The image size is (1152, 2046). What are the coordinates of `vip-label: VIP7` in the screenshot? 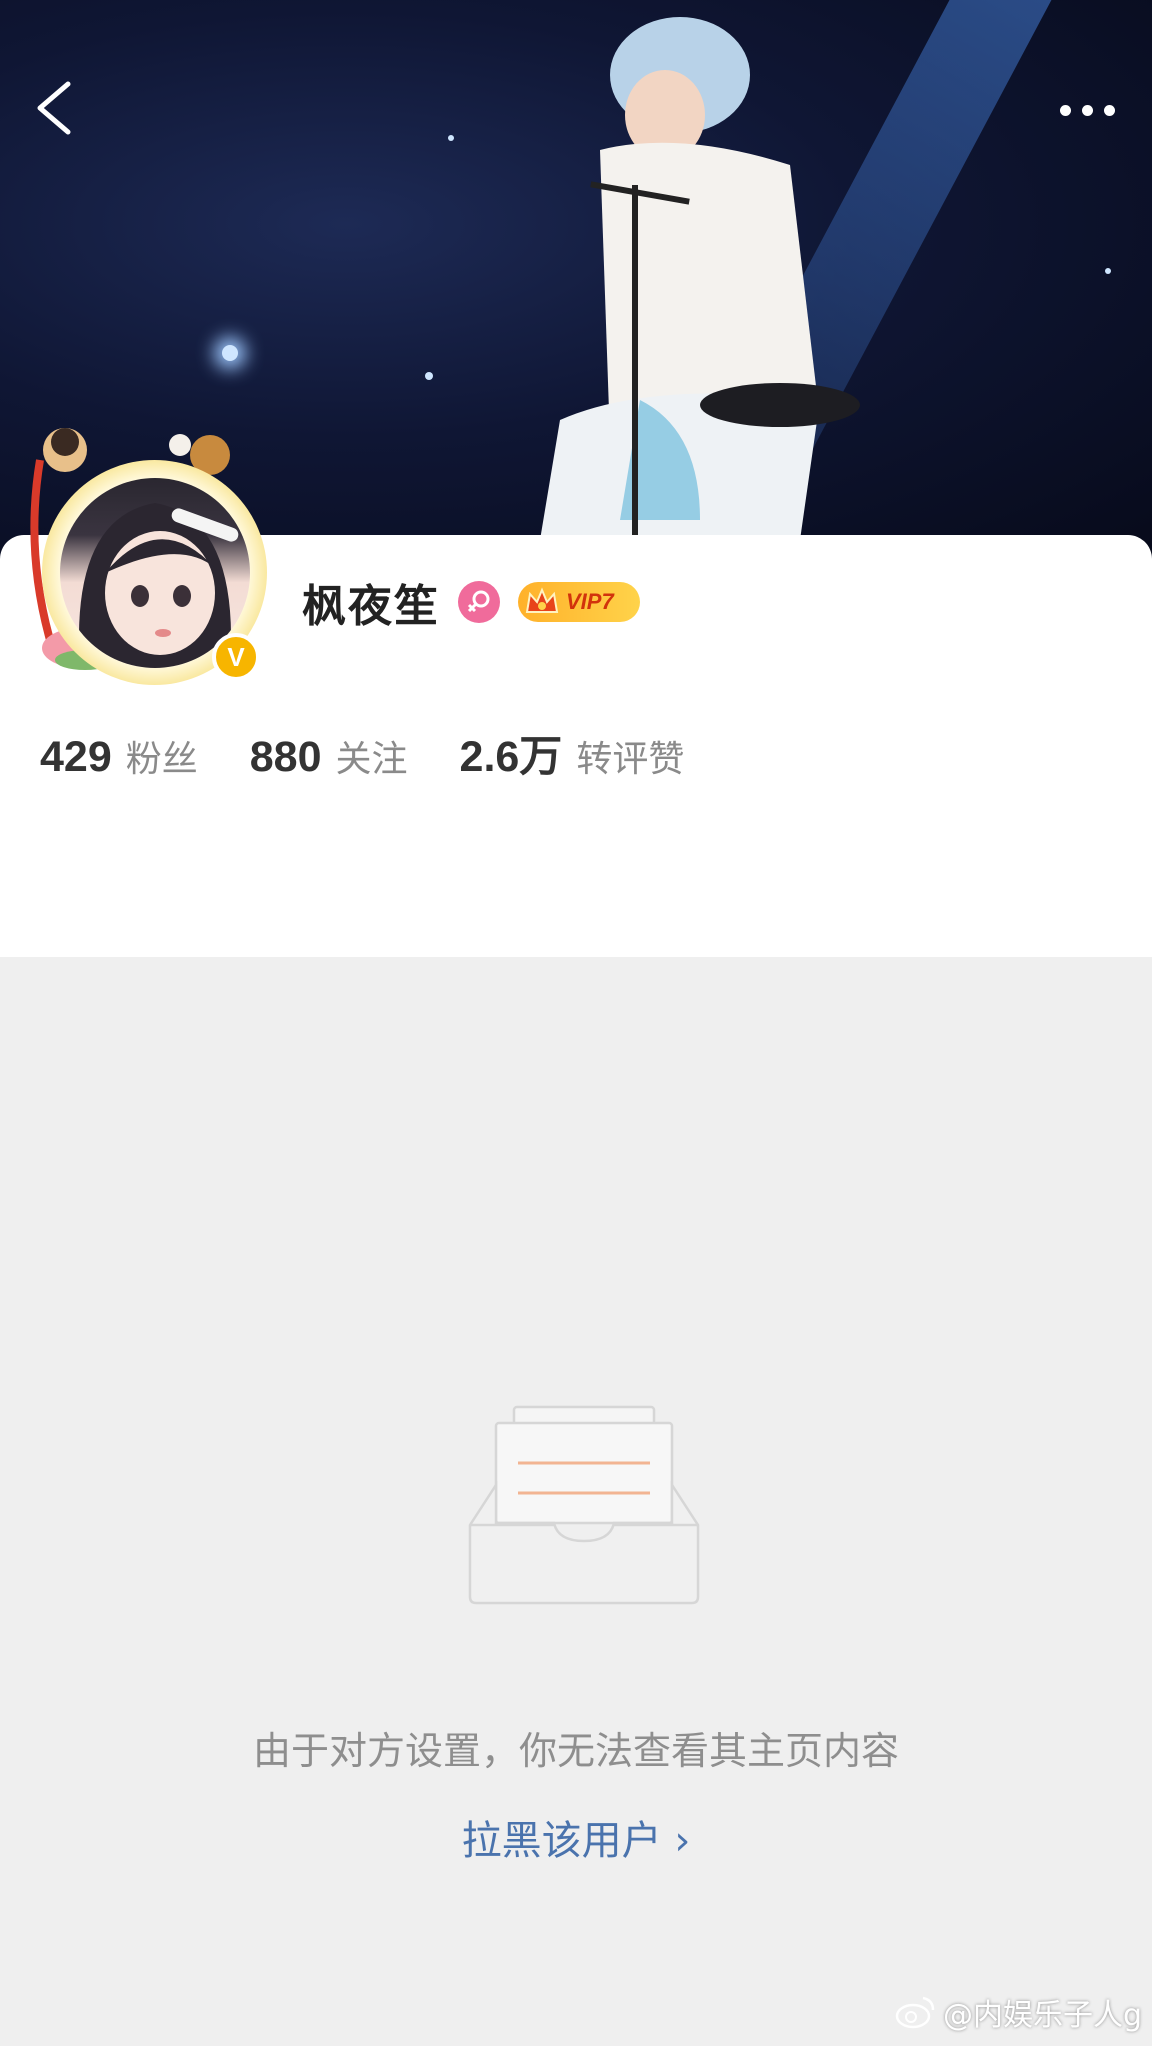 It's located at (590, 601).